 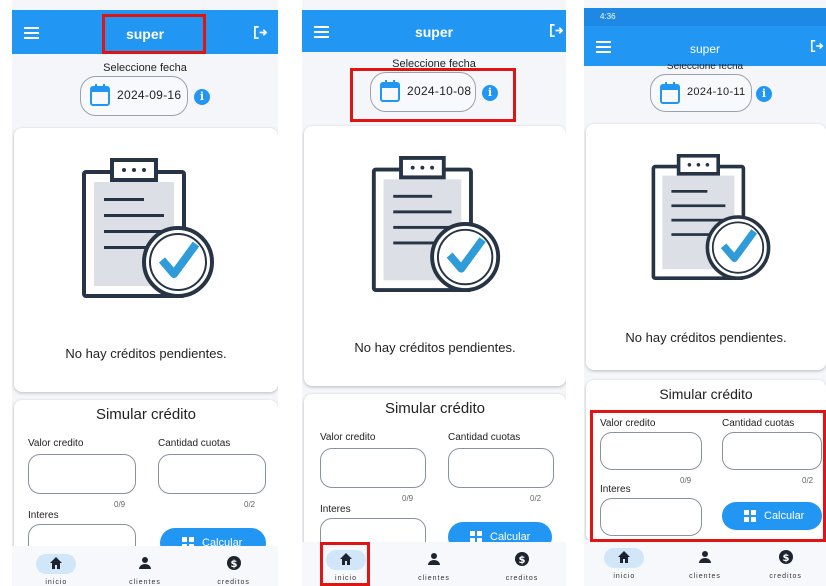 What do you see at coordinates (708, 476) in the screenshot?
I see `highlight-simulator-form` at bounding box center [708, 476].